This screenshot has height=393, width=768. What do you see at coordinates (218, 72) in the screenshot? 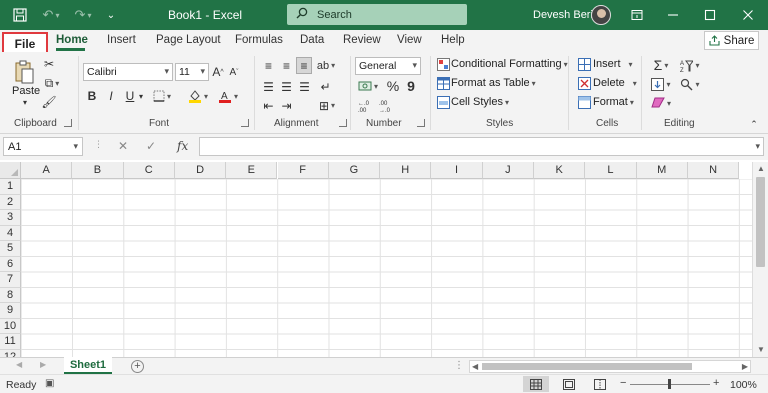
I see `increase-font-icon: A ^` at bounding box center [218, 72].